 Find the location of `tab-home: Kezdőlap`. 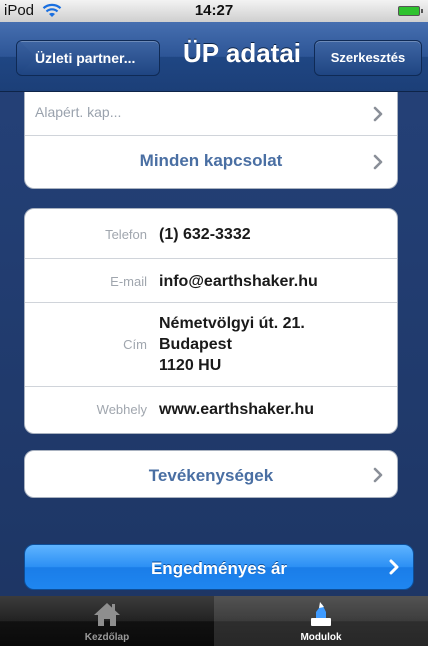

tab-home: Kezdőlap is located at coordinates (107, 621).